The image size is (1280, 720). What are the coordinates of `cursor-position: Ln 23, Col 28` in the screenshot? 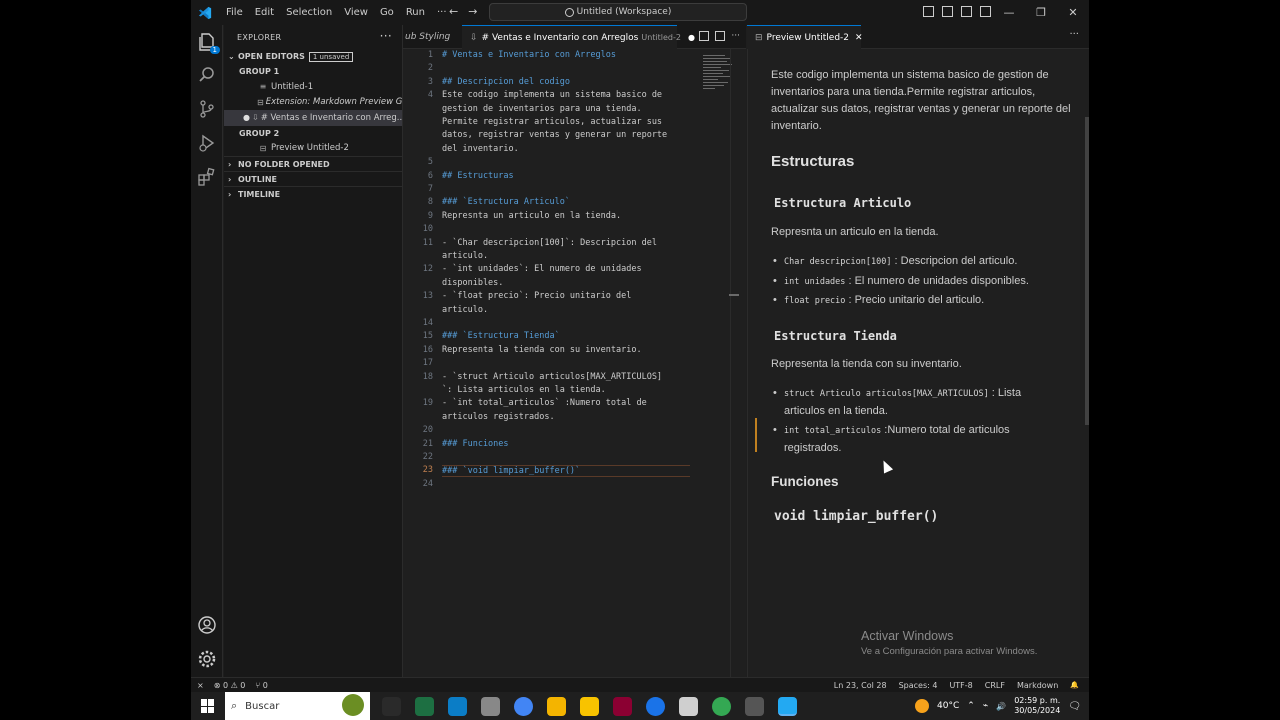 It's located at (860, 685).